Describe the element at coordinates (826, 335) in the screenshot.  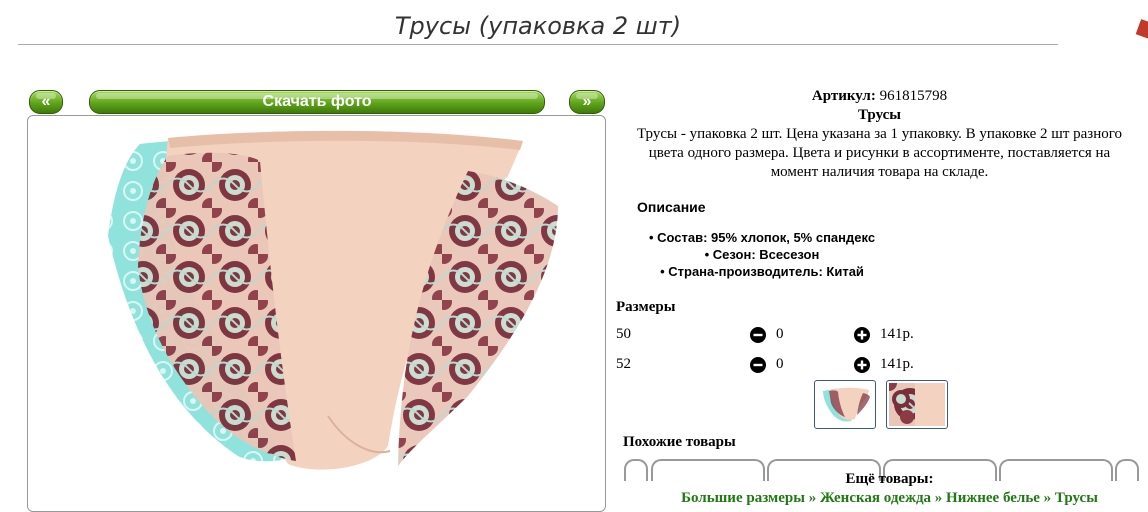
I see `size-row: 50 0 141р.` at that location.